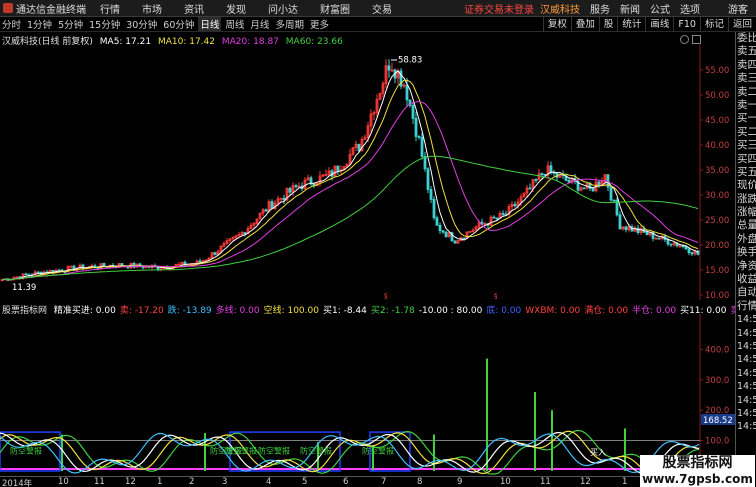  I want to click on date-label-0: 2014年, so click(17, 483).